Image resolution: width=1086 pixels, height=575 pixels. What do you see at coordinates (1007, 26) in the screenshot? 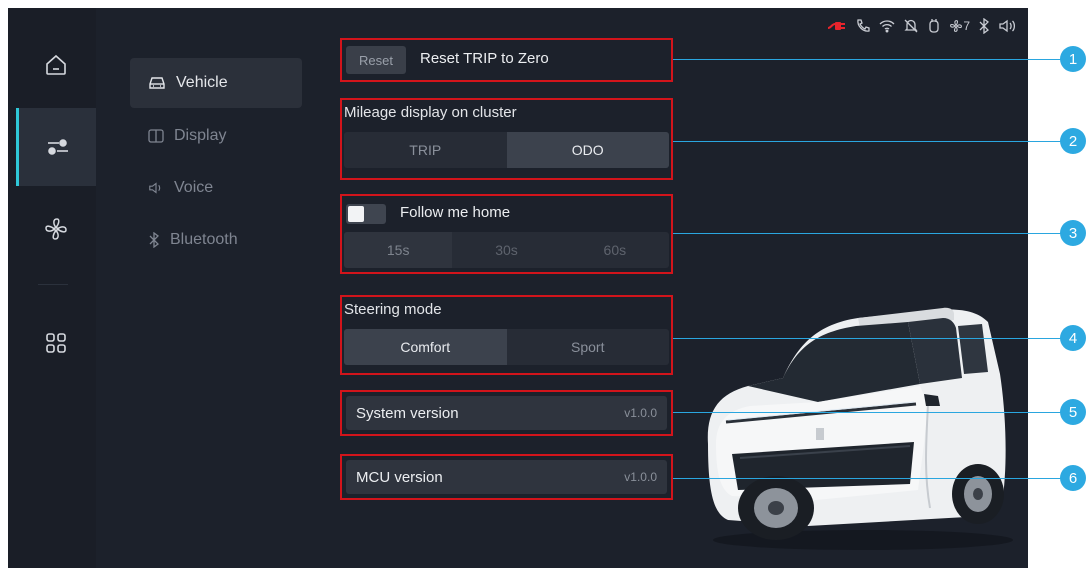
I see `speaker-icon` at bounding box center [1007, 26].